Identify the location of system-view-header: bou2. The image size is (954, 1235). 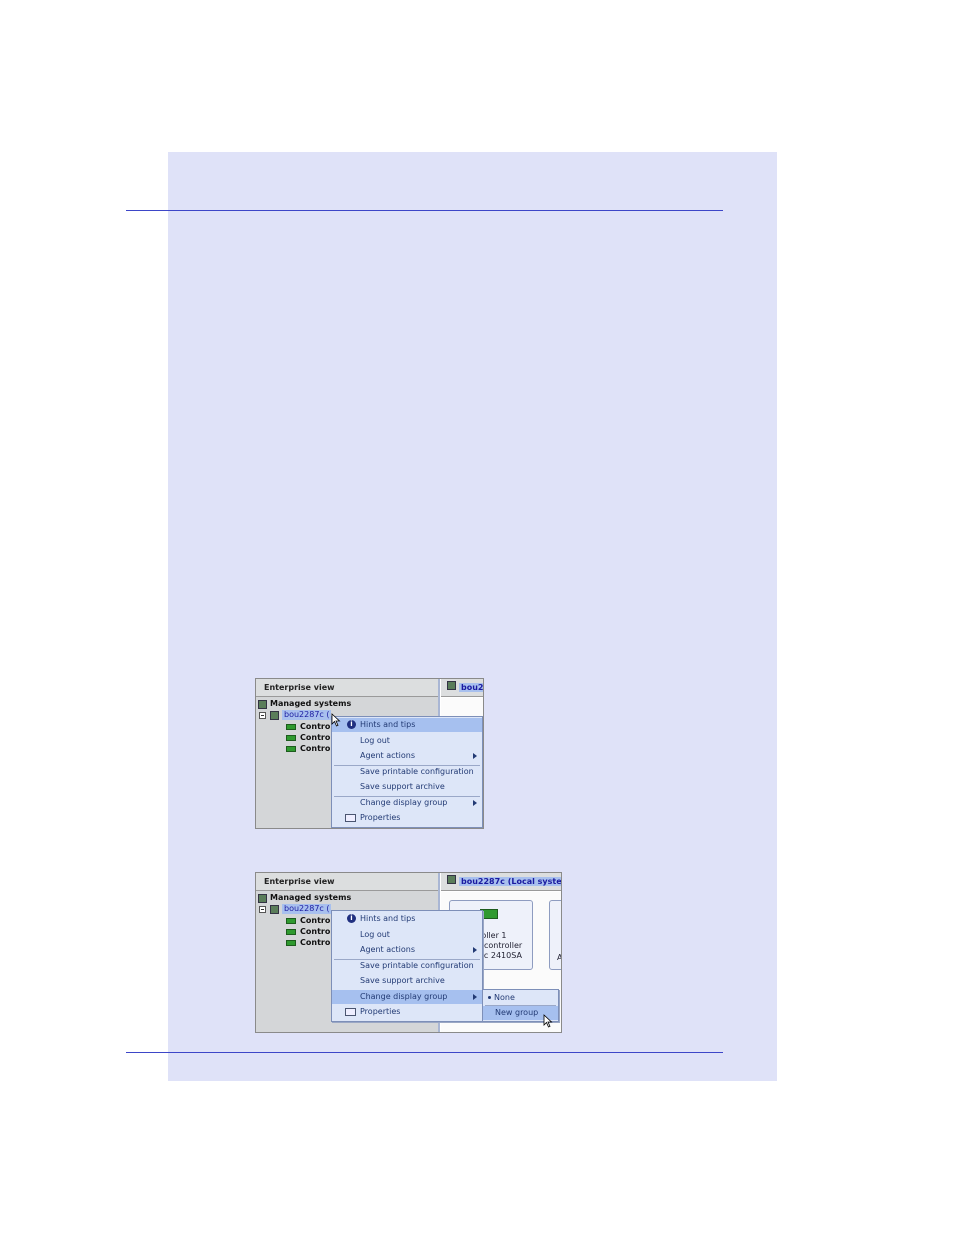
(462, 688).